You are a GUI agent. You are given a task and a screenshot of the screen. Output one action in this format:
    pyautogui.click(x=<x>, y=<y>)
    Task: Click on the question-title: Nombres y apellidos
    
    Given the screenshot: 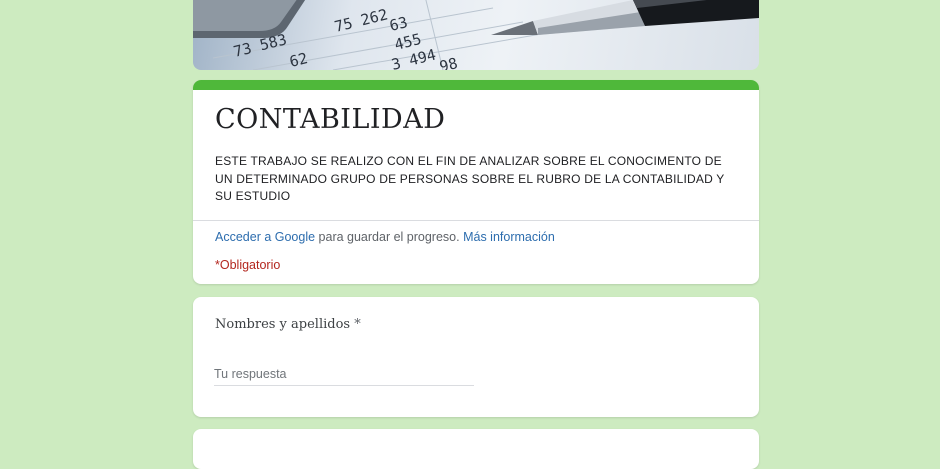 What is the action you would take?
    pyautogui.click(x=283, y=324)
    